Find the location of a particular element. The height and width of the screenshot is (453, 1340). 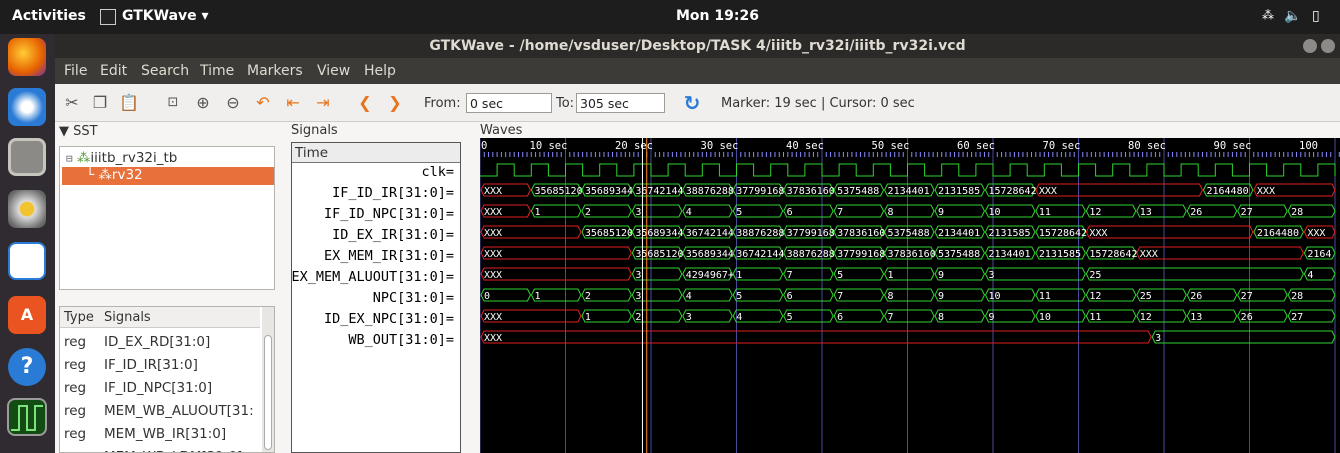

zoom-in-icon: ⊕ is located at coordinates (203, 103).